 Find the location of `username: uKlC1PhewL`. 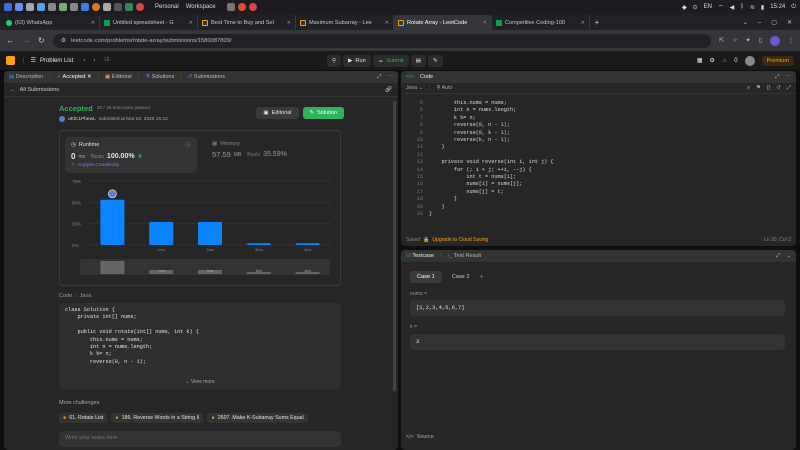

username: uKlC1PhewL is located at coordinates (82, 119).